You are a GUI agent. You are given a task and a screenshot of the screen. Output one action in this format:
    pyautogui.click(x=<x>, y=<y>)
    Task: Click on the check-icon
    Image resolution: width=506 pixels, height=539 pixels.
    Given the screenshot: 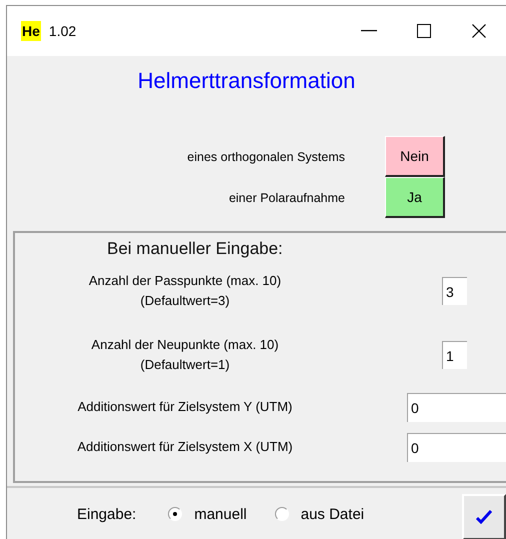 What is the action you would take?
    pyautogui.click(x=484, y=517)
    